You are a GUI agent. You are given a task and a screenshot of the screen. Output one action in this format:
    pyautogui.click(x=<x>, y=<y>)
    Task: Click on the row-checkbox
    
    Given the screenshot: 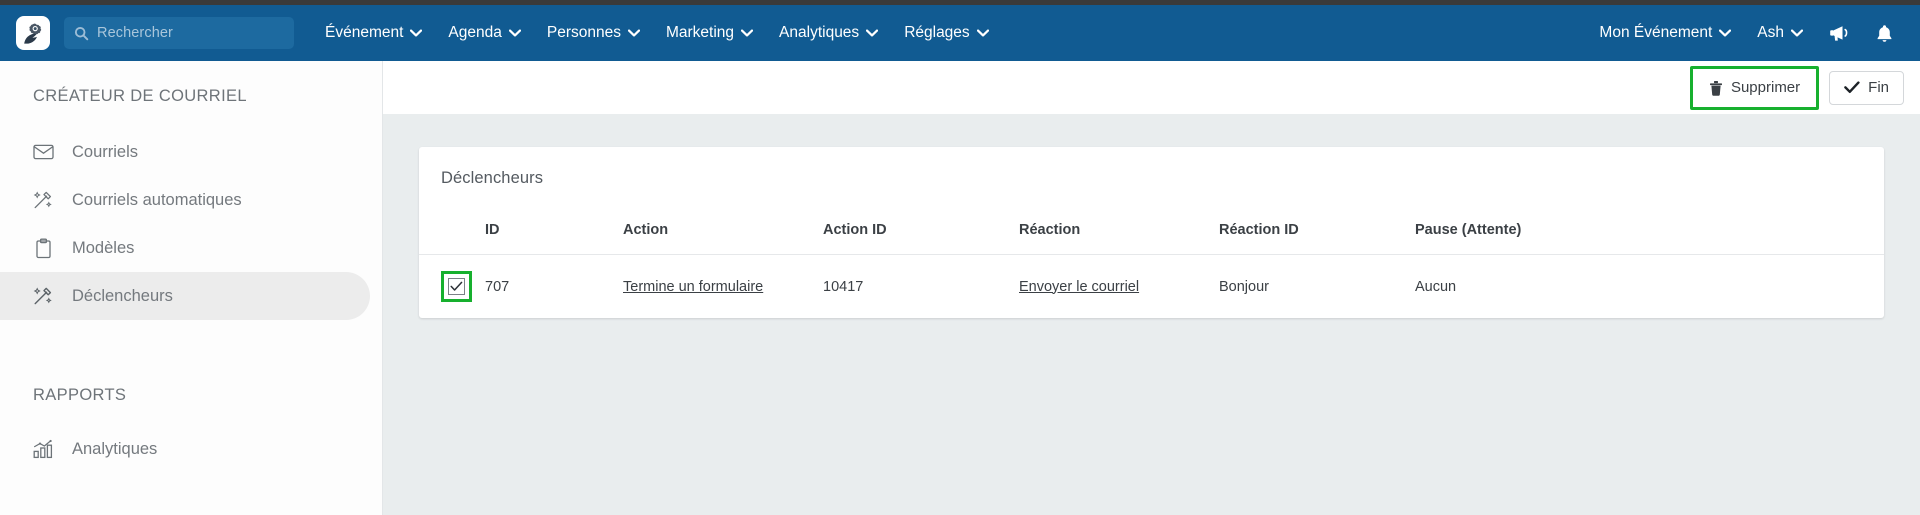 What is the action you would take?
    pyautogui.click(x=456, y=286)
    